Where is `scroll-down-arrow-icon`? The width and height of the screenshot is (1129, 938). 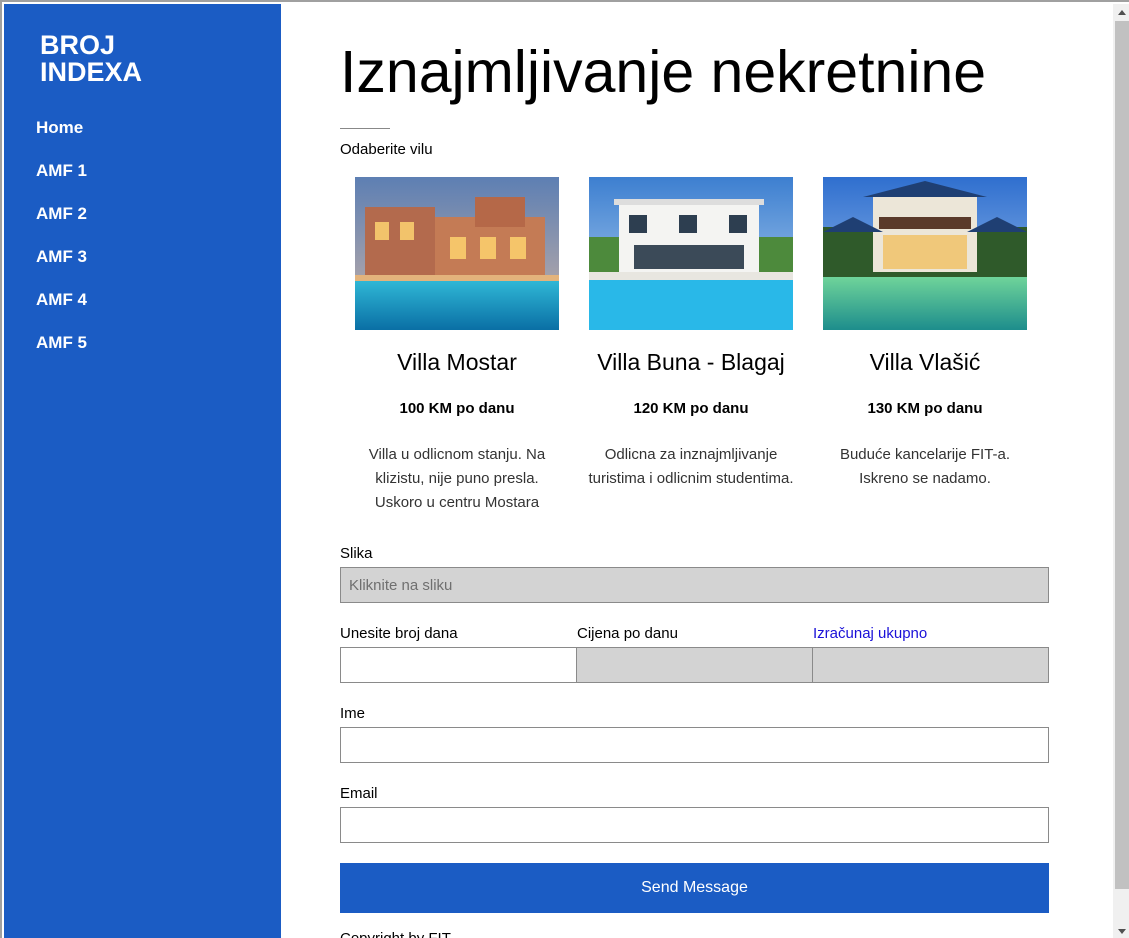
scroll-down-arrow-icon is located at coordinates (1121, 930).